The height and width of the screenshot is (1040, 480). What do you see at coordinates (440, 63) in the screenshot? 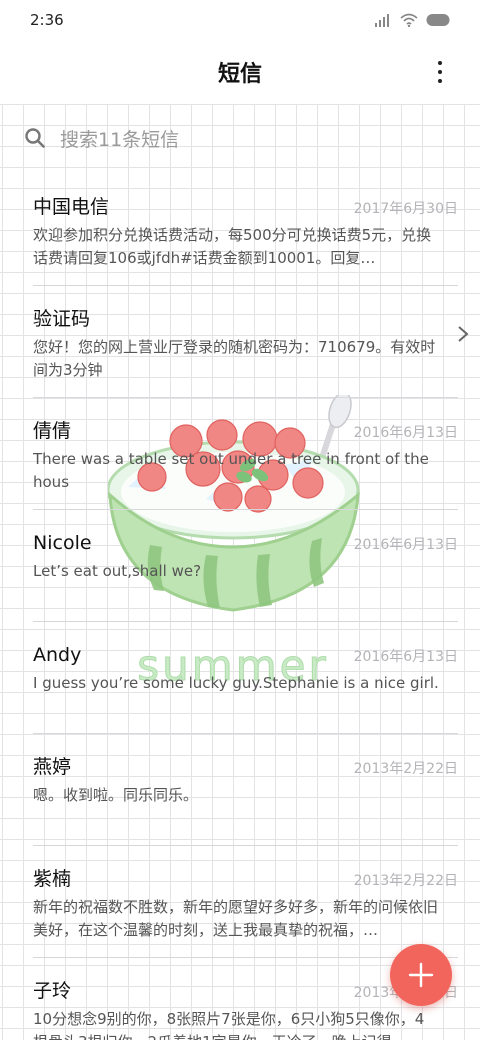
I see `more-vert-icon` at bounding box center [440, 63].